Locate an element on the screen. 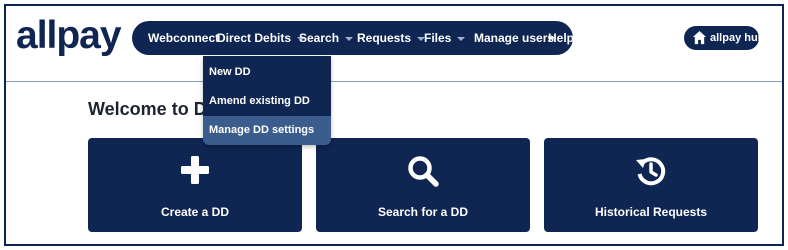 The width and height of the screenshot is (788, 250). history-icon is located at coordinates (651, 171).